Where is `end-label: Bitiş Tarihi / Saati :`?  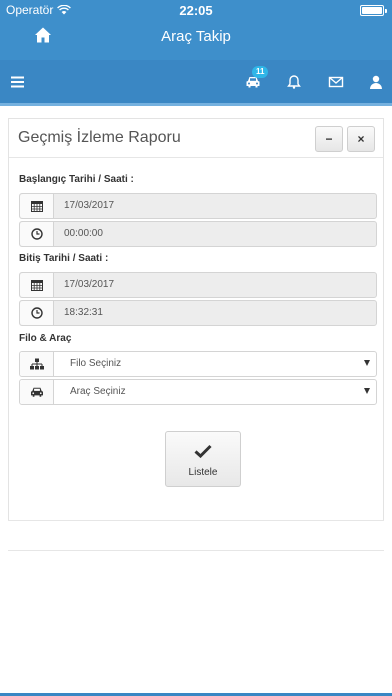
end-label: Bitiş Tarihi / Saati : is located at coordinates (64, 258).